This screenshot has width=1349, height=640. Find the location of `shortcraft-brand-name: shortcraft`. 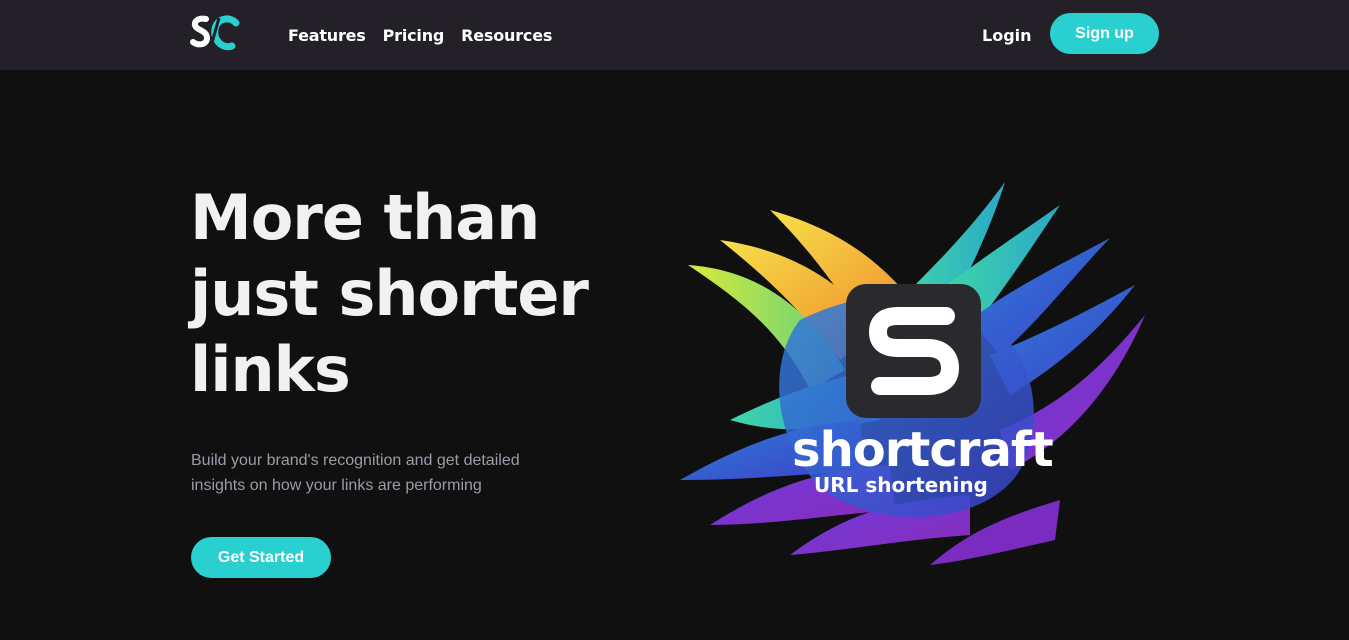

shortcraft-brand-name: shortcraft is located at coordinates (923, 450).